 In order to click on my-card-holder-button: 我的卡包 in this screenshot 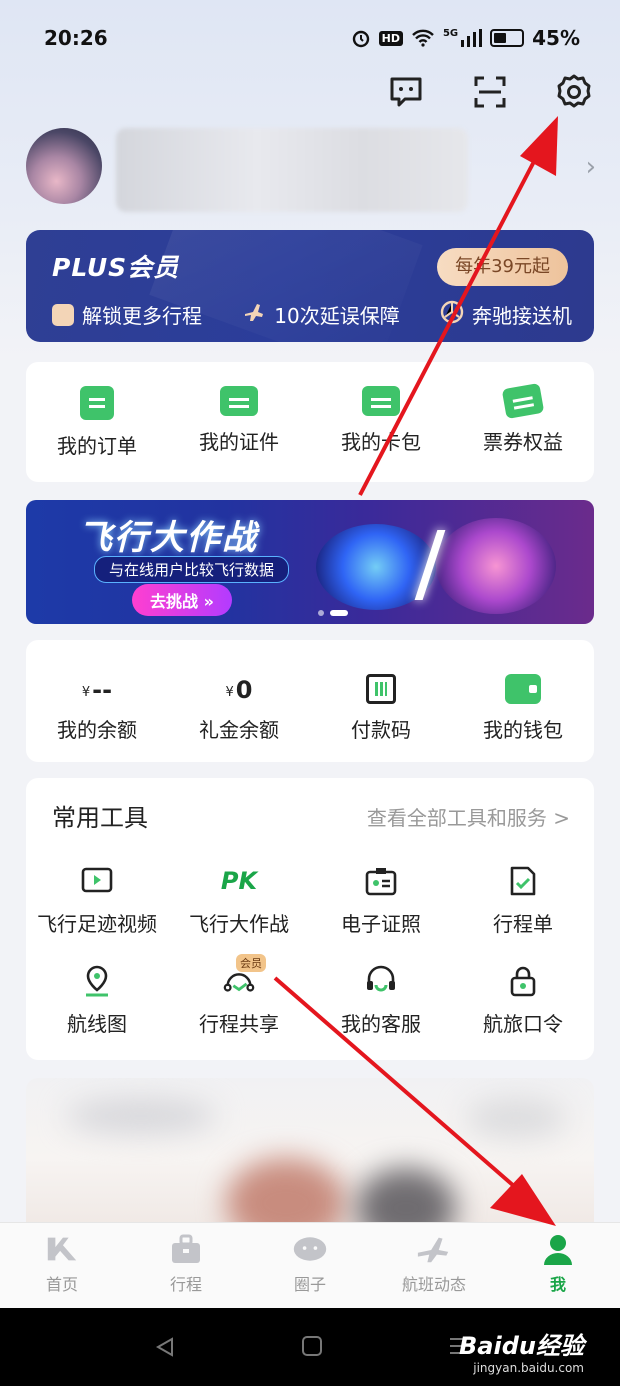, I will do `click(381, 422)`.